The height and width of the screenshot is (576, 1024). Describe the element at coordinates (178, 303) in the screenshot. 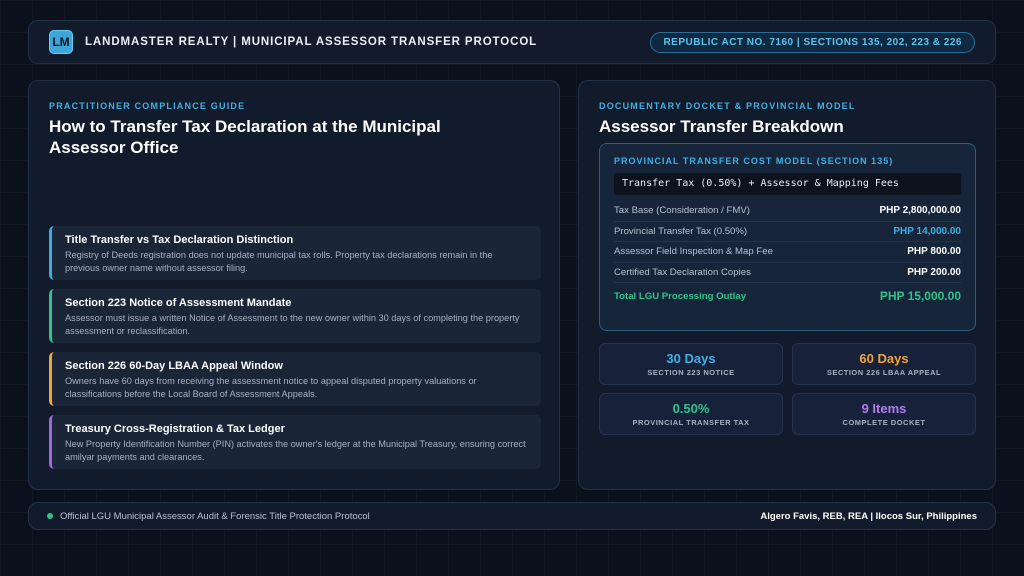

I see `guide-item-title: Section 223 Notice of Assessment Mandate` at that location.